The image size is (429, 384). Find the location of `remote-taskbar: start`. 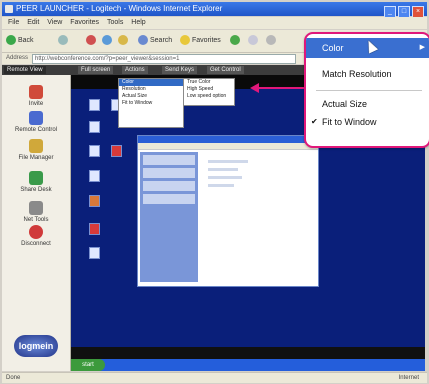

remote-taskbar: start is located at coordinates (248, 365).